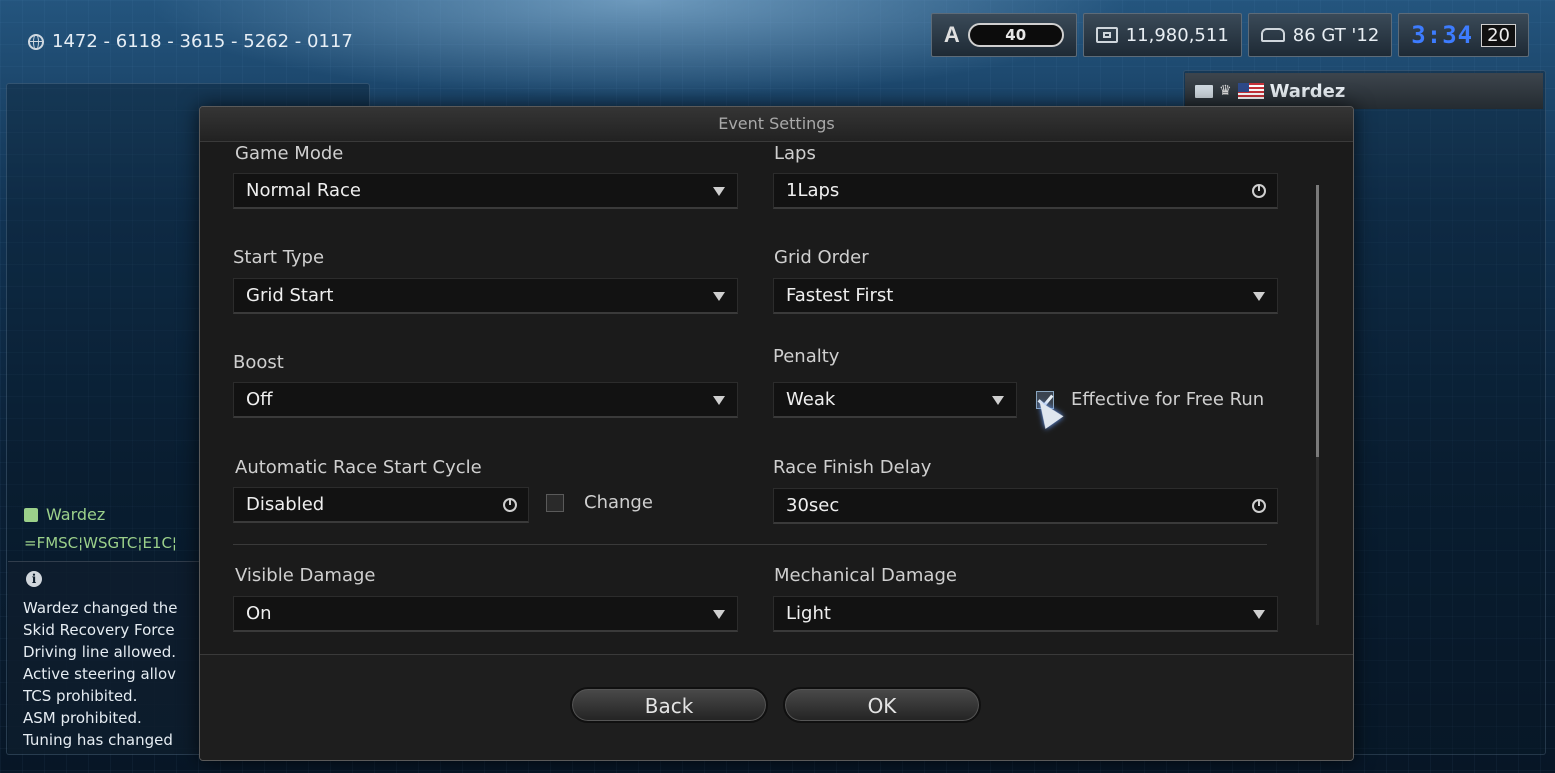 The width and height of the screenshot is (1555, 773). What do you see at coordinates (485, 191) in the screenshot?
I see `game-mode-select: Normal Race` at bounding box center [485, 191].